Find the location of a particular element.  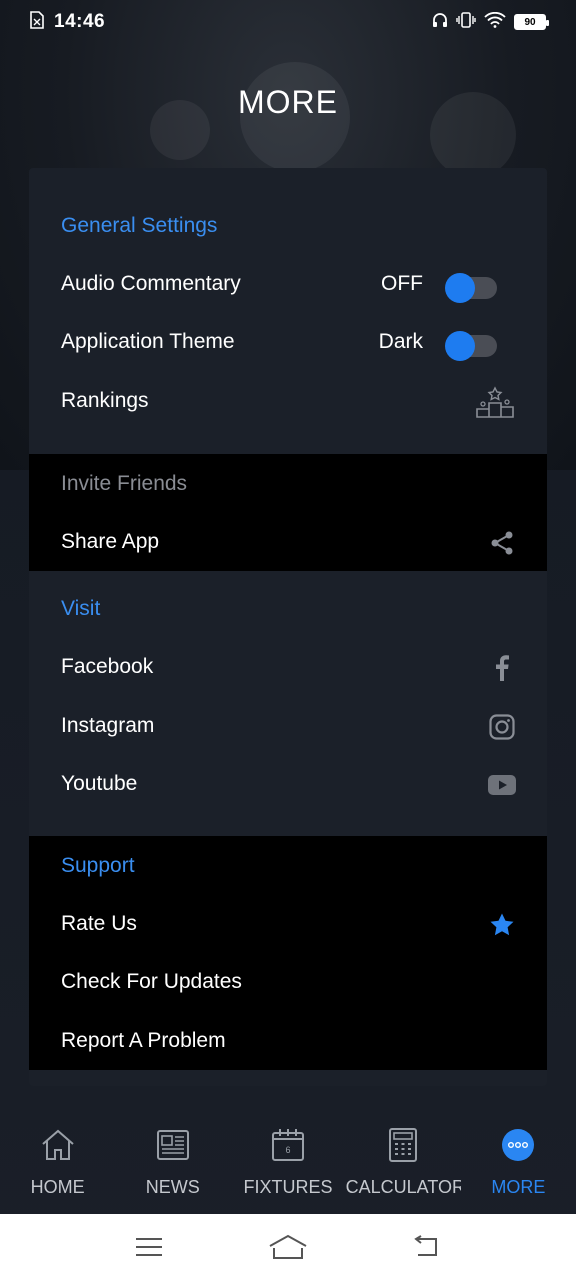

report-problem-row: Report A Problem is located at coordinates (288, 1042).